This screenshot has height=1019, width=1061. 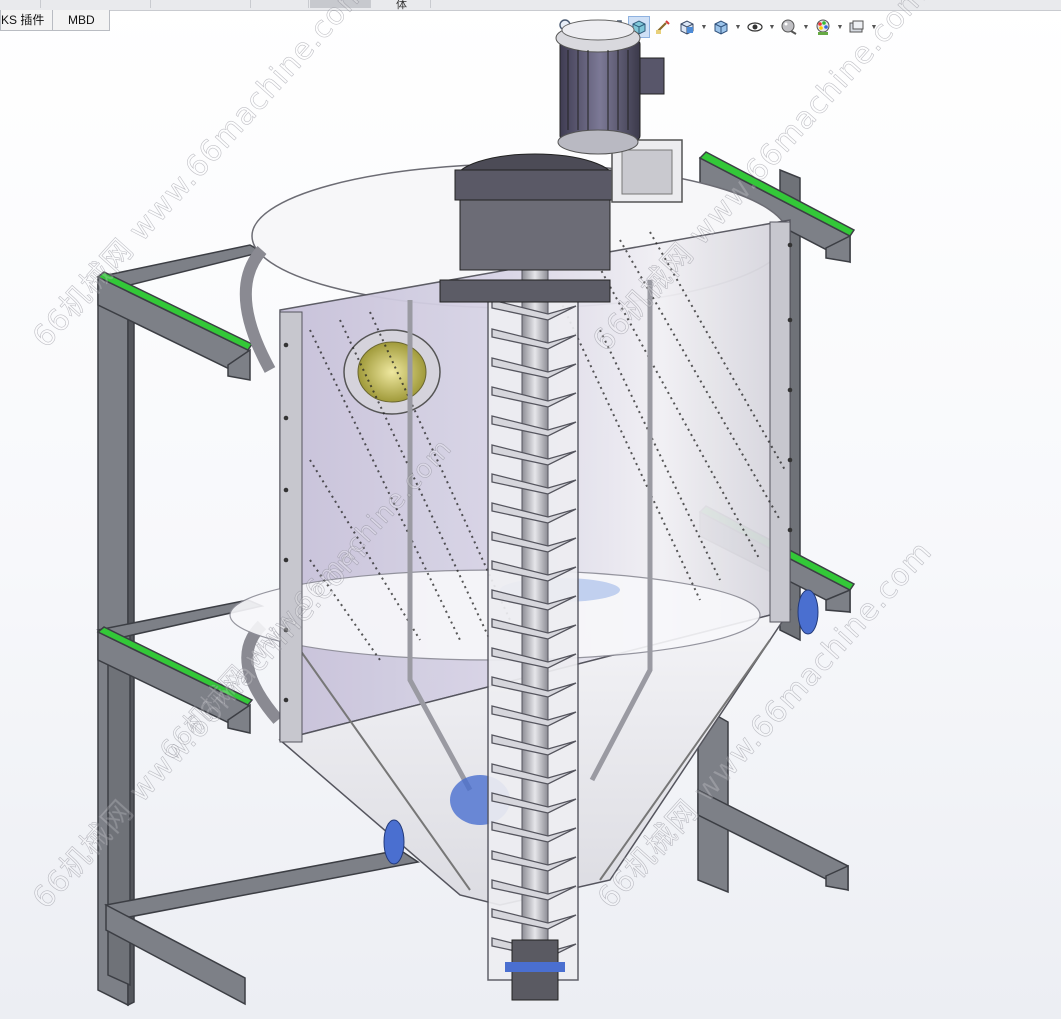 What do you see at coordinates (533, 590) in the screenshot?
I see `screw-conveyor` at bounding box center [533, 590].